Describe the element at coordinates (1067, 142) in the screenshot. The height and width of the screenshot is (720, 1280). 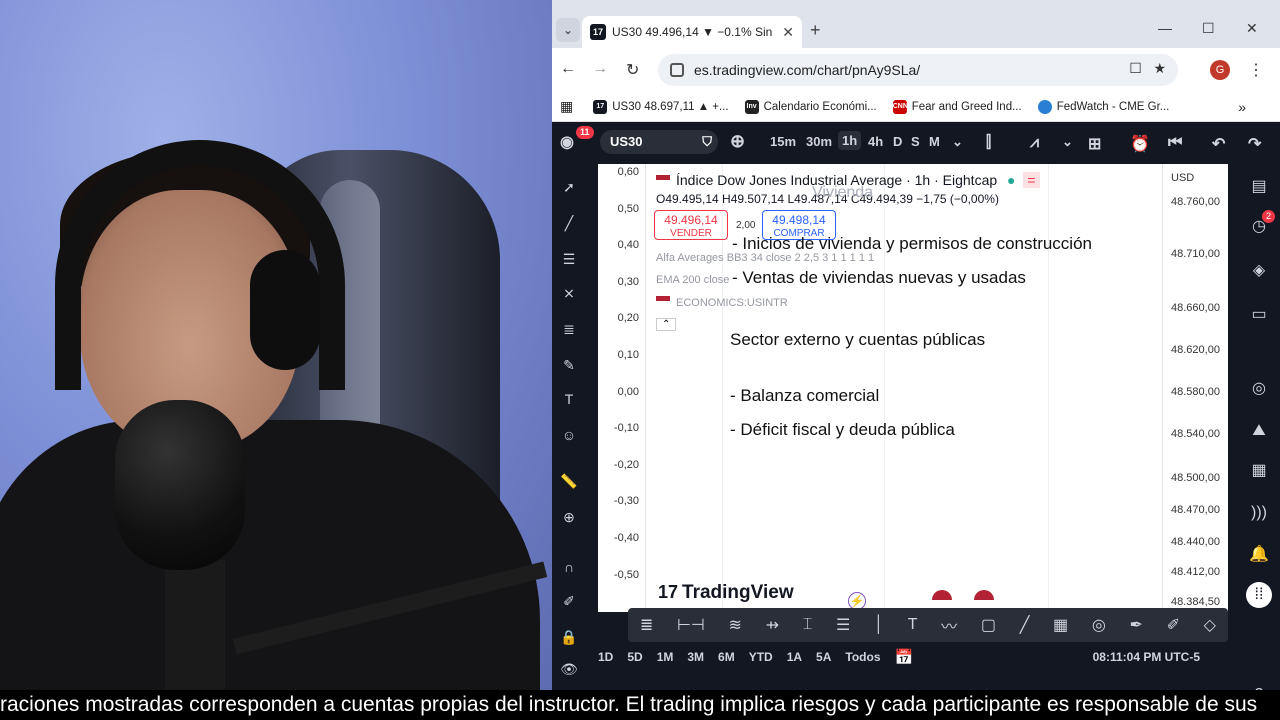
I see `indicators-dropdown-icon: ⌄` at that location.